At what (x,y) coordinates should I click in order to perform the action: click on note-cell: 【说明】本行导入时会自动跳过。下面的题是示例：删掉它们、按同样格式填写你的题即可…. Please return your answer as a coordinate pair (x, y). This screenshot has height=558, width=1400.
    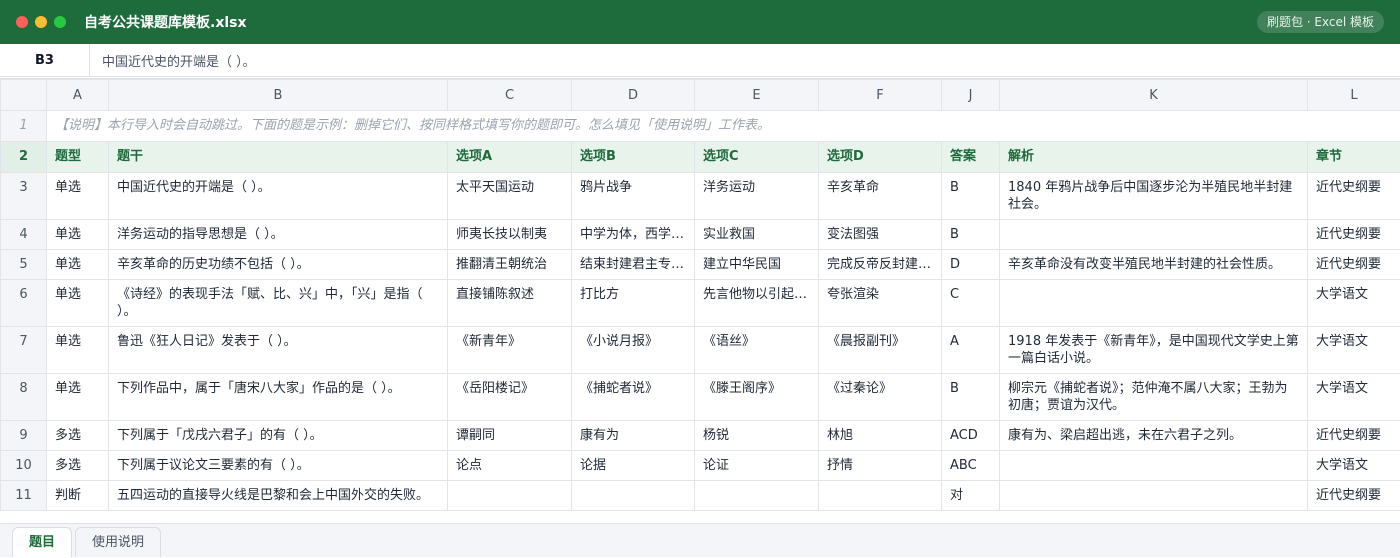
    Looking at the image, I should click on (723, 126).